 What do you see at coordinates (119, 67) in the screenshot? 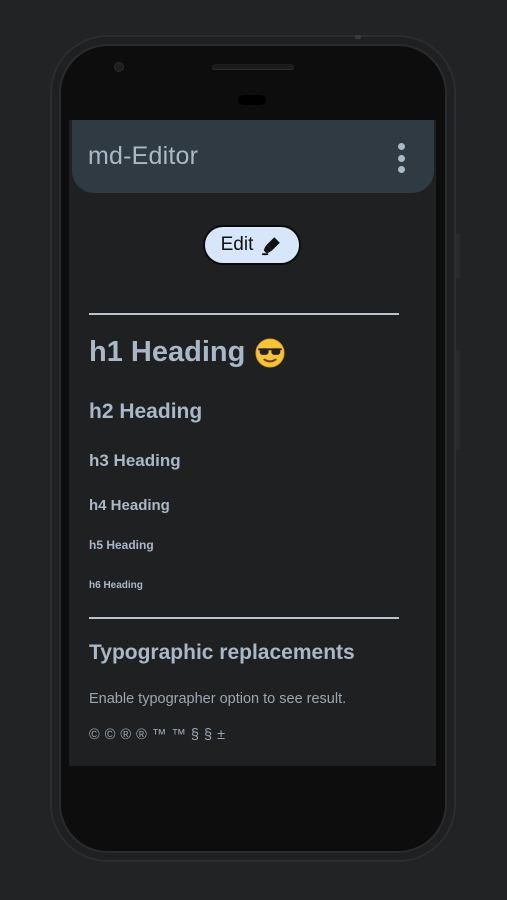
I see `front-camera` at bounding box center [119, 67].